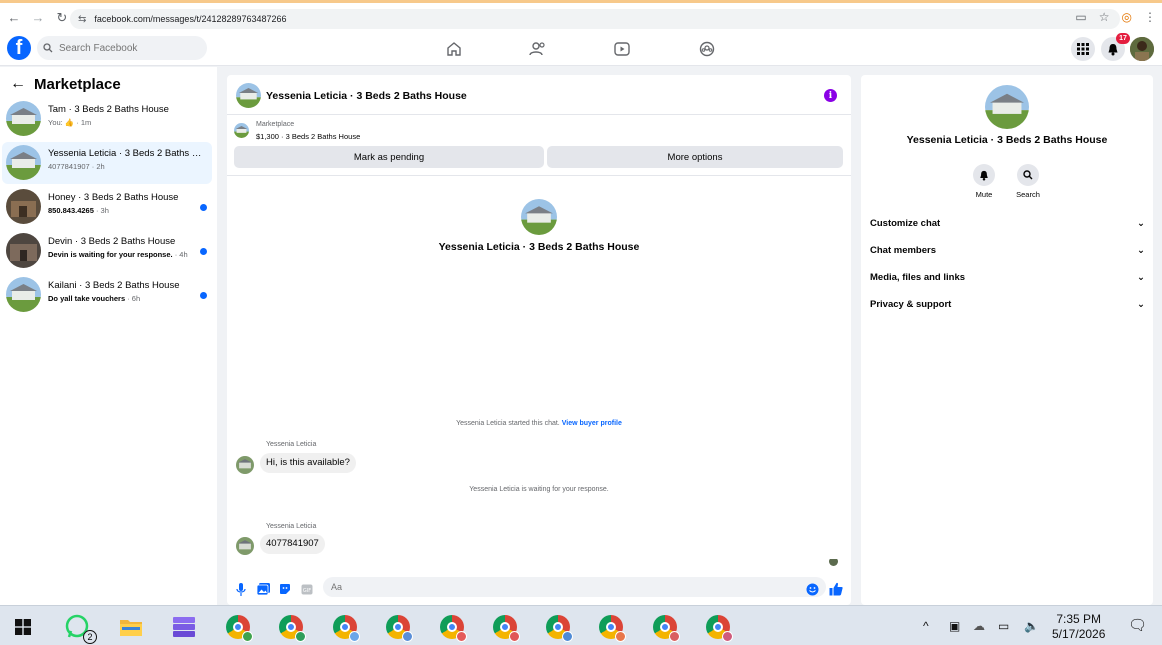 This screenshot has height=645, width=1162. Describe the element at coordinates (308, 136) in the screenshot. I see `listing-price-title: $1,300 · 3 Beds 2 Baths House` at that location.